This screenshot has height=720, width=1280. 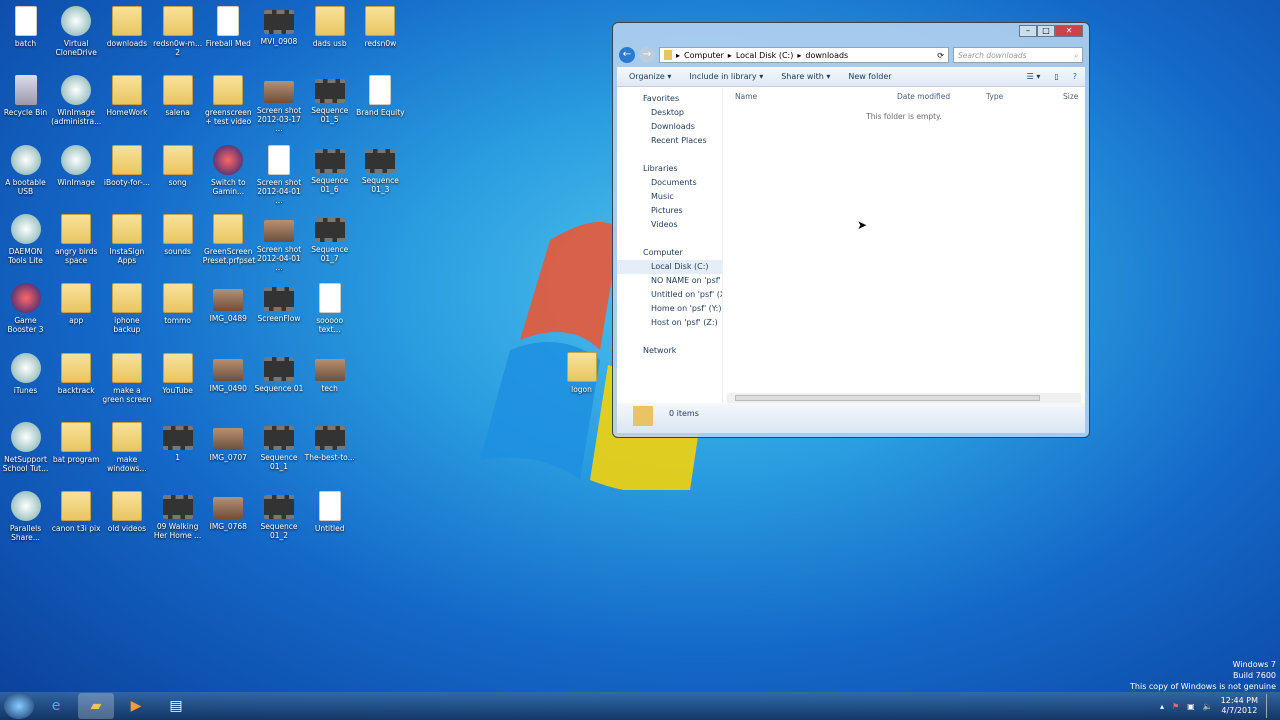 I want to click on search-input: Search downloads ⌕, so click(x=1018, y=55).